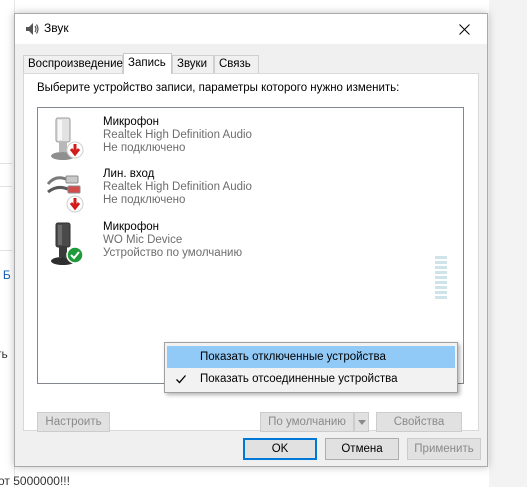 Image resolution: width=527 pixels, height=488 pixels. Describe the element at coordinates (7, 243) in the screenshot. I see `background-window-left` at that location.